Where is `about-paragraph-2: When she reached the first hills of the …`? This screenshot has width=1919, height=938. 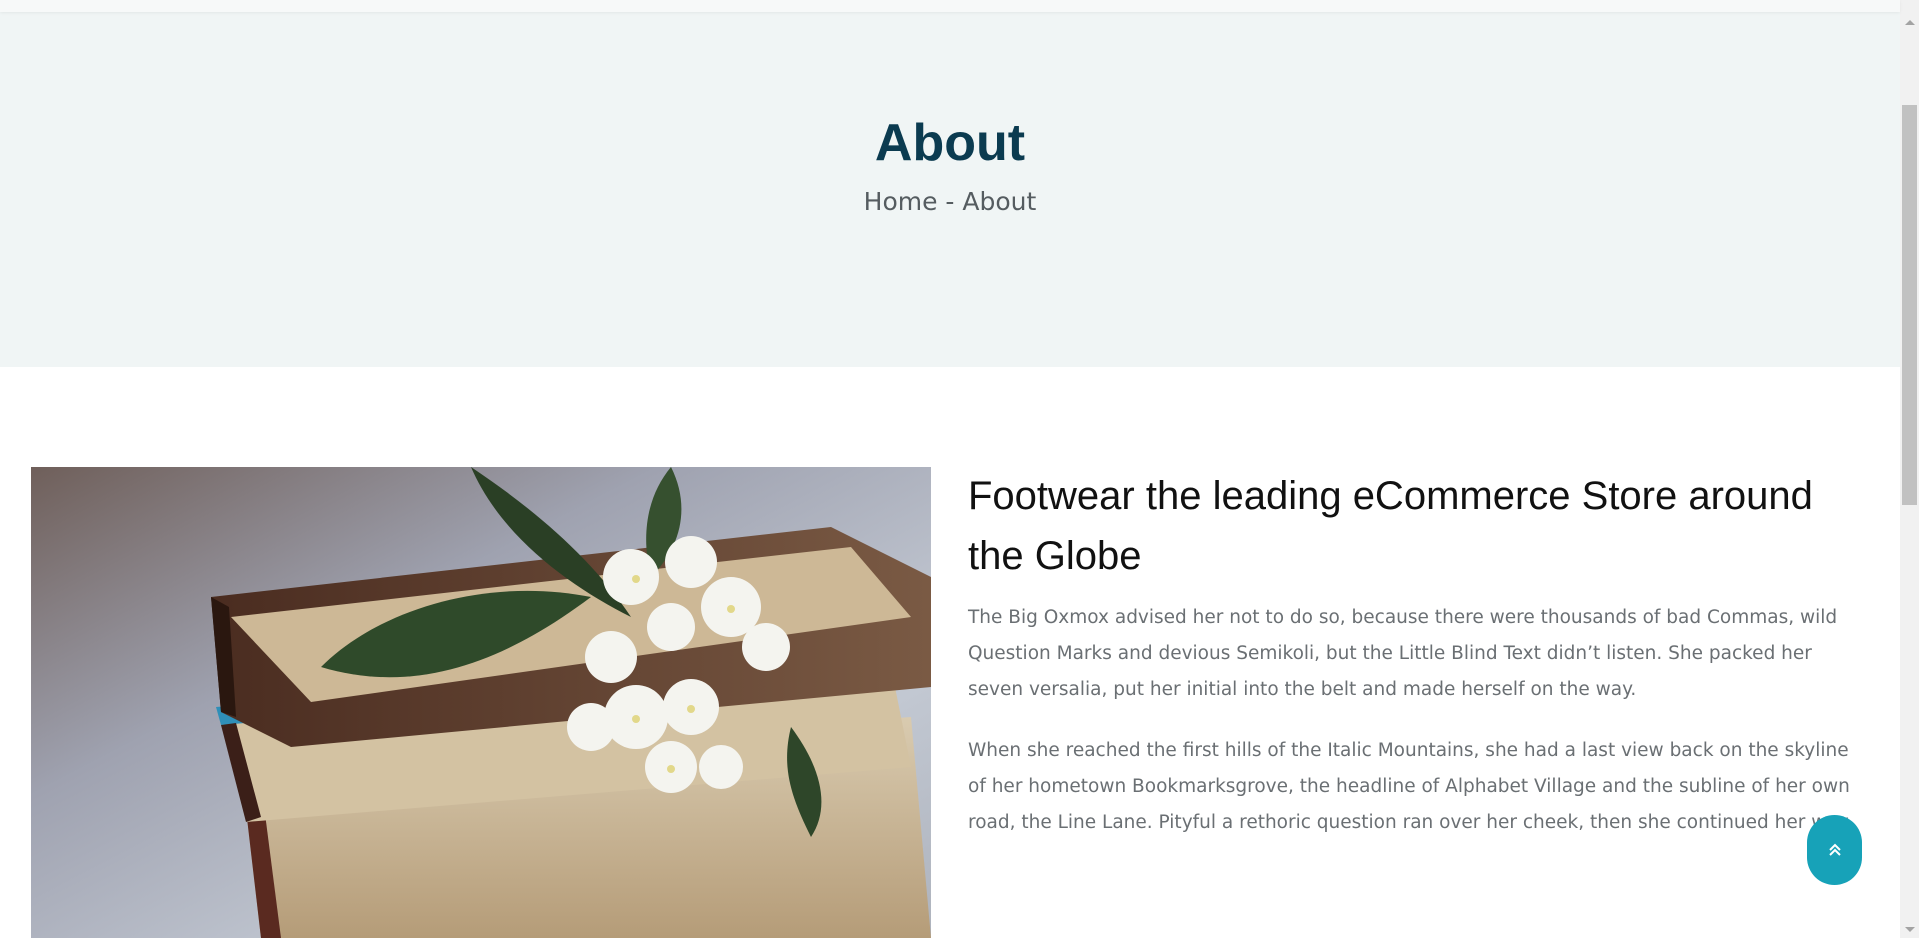 about-paragraph-2: When she reached the first hills of the … is located at coordinates (1410, 786).